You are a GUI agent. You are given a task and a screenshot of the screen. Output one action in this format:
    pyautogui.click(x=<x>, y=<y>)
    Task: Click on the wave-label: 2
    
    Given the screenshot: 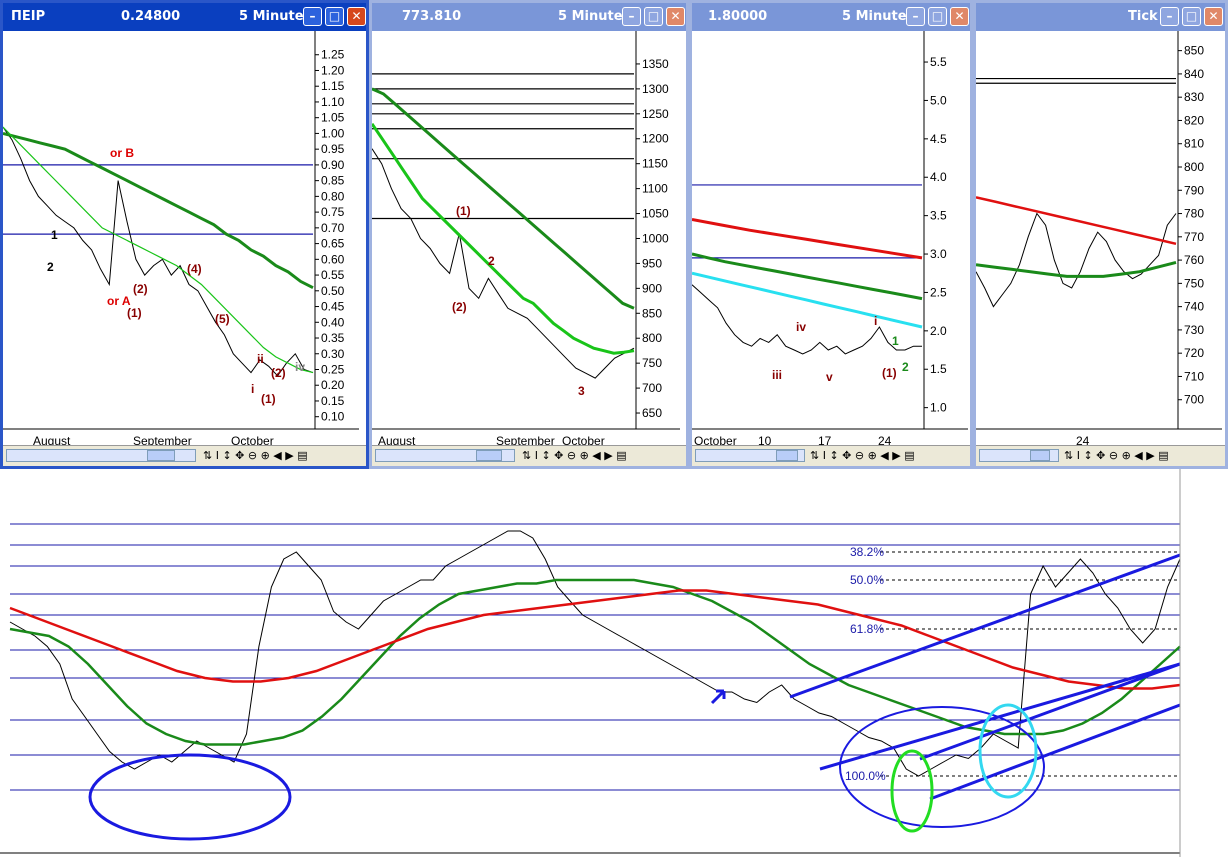 What is the action you would take?
    pyautogui.click(x=905, y=367)
    